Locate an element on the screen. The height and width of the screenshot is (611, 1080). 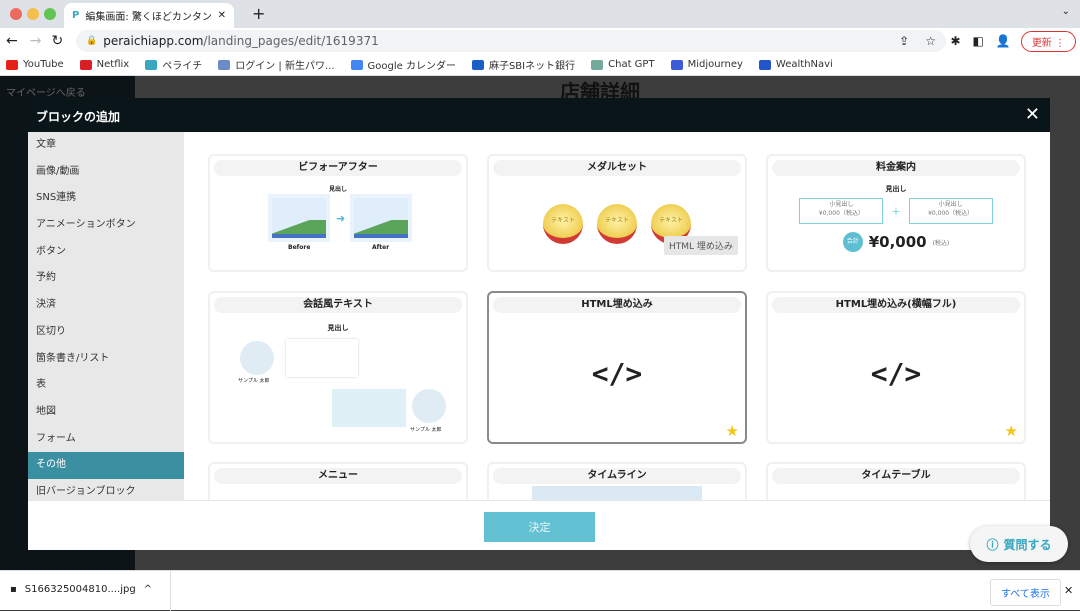
url-host: peraichiapp.com is located at coordinates (153, 41).